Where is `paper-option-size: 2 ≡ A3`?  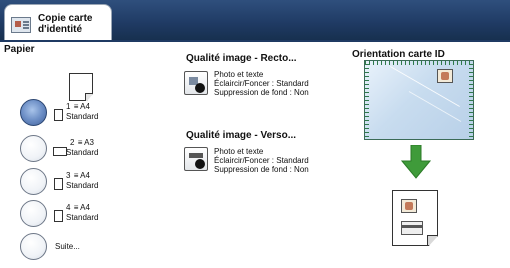
paper-option-size: 2 ≡ A3 is located at coordinates (82, 142).